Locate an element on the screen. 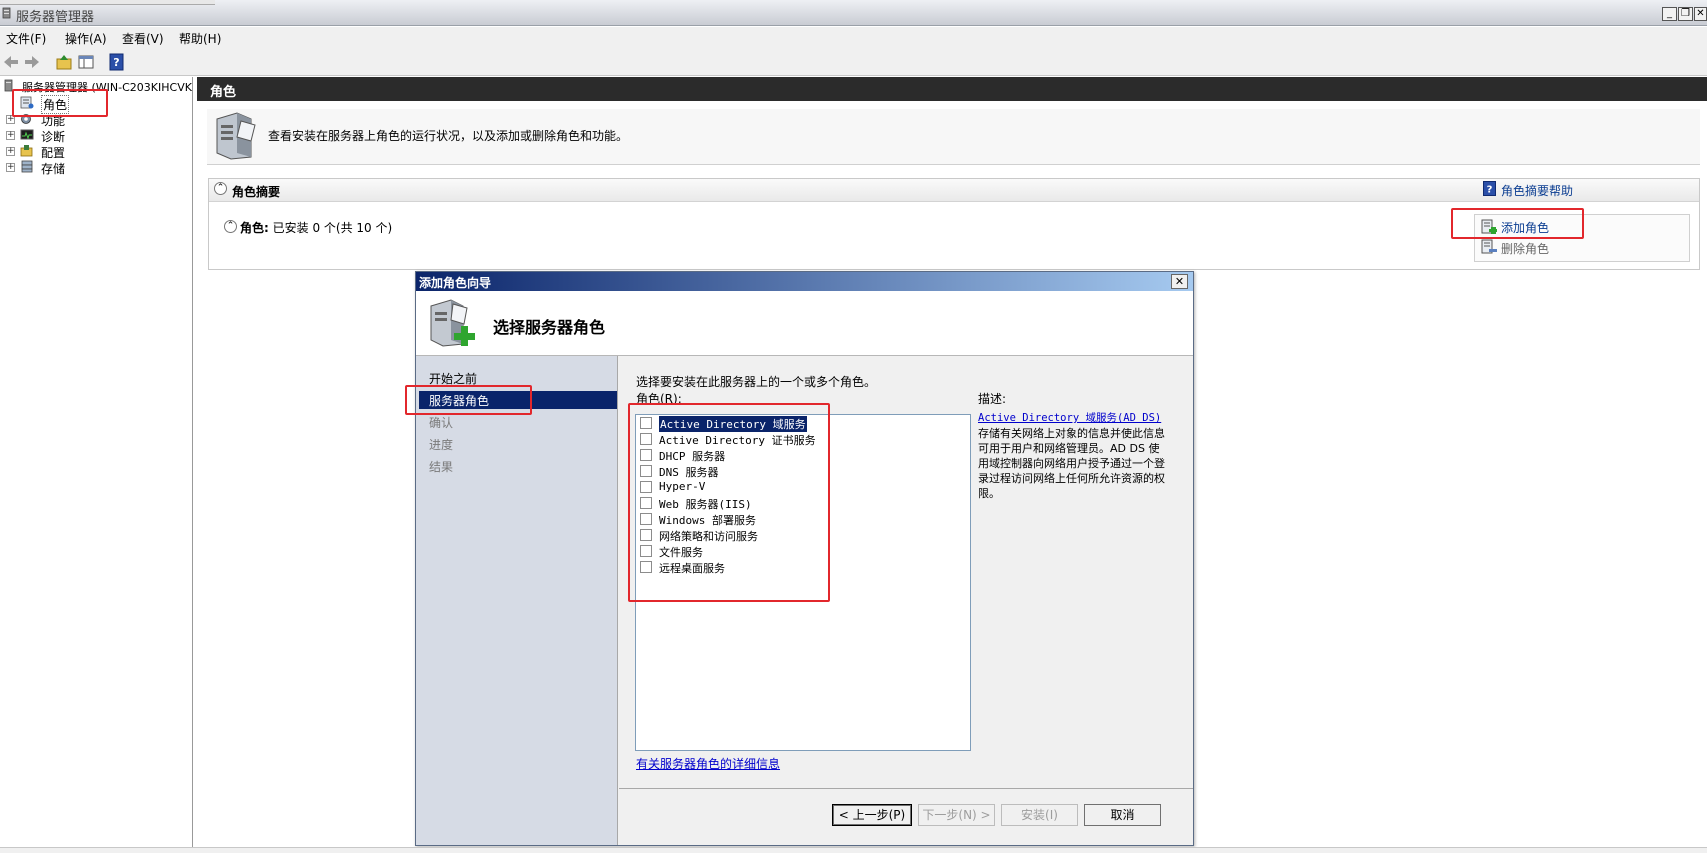 Image resolution: width=1707 pixels, height=853 pixels. description-label: 描述: is located at coordinates (992, 399).